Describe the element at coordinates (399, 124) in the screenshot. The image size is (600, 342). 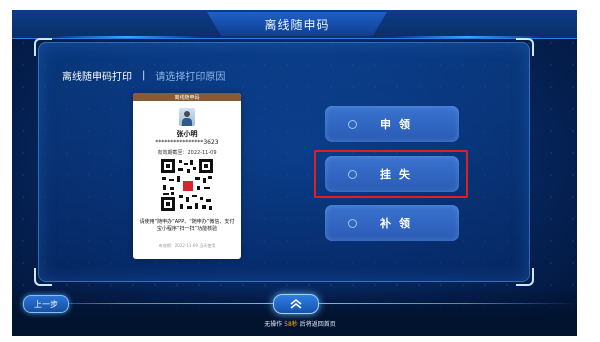
I see `apply-button-label: 申领` at that location.